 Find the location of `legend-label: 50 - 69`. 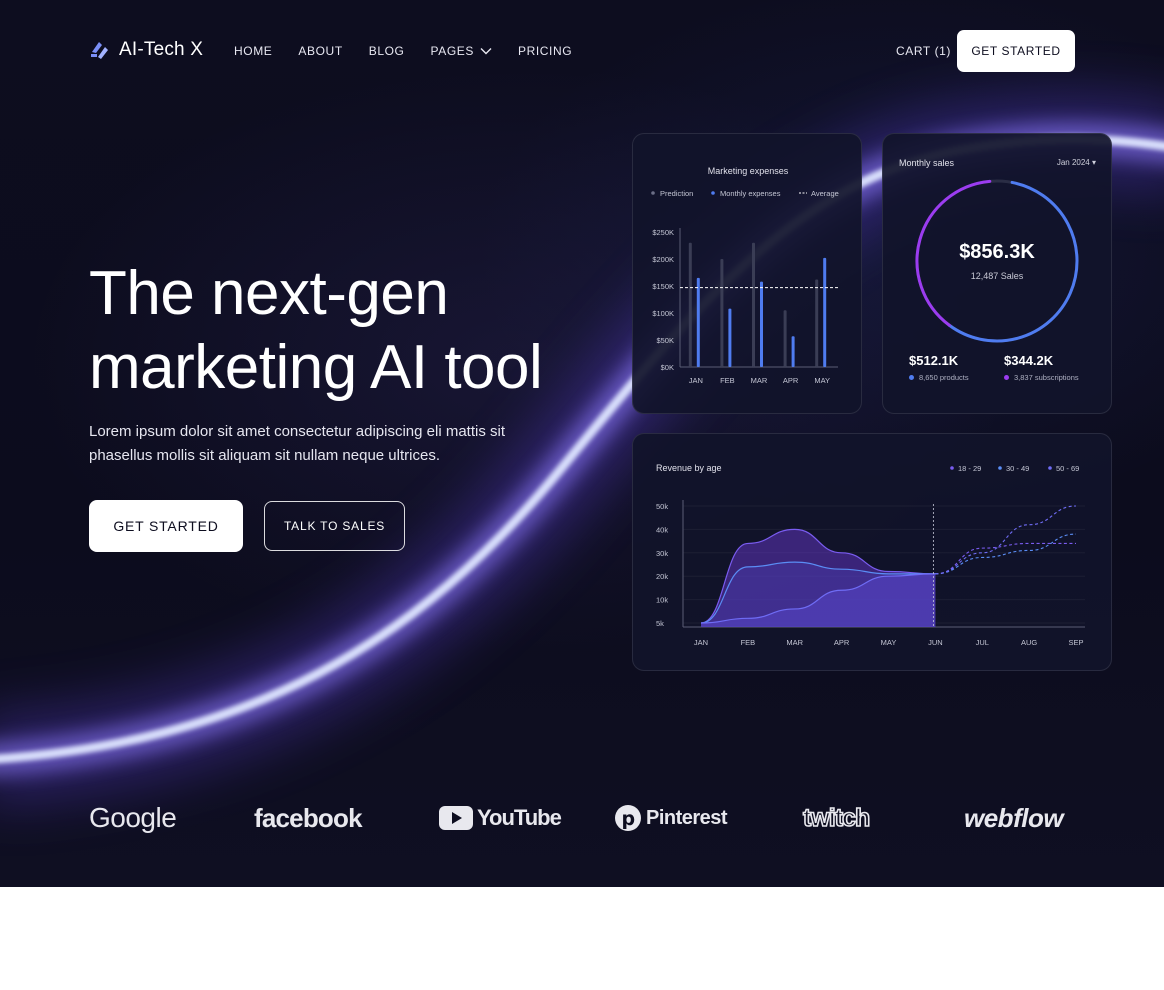

legend-label: 50 - 69 is located at coordinates (1067, 468).